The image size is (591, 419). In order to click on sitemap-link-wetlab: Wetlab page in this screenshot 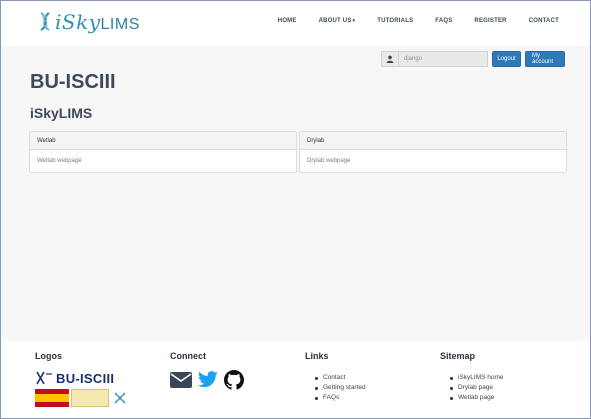, I will do `click(477, 398)`.